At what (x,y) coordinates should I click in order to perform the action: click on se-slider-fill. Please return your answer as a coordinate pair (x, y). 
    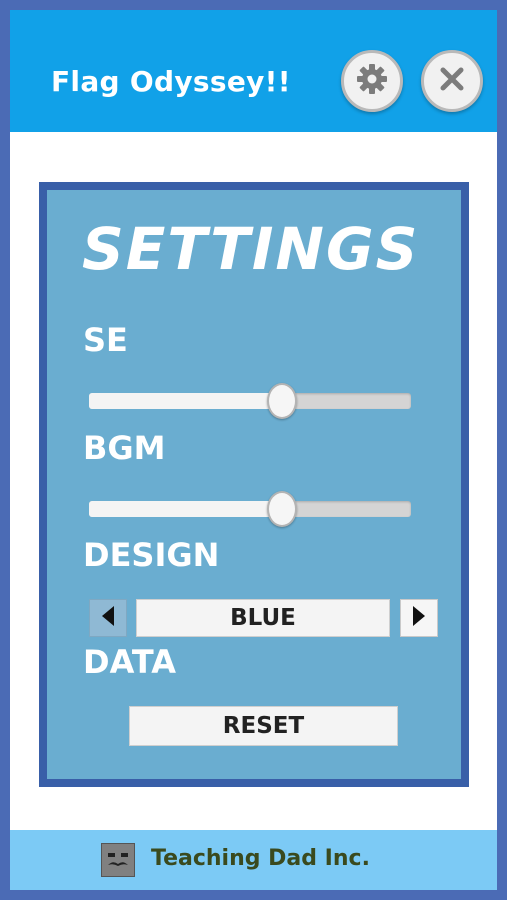
    Looking at the image, I should click on (186, 401).